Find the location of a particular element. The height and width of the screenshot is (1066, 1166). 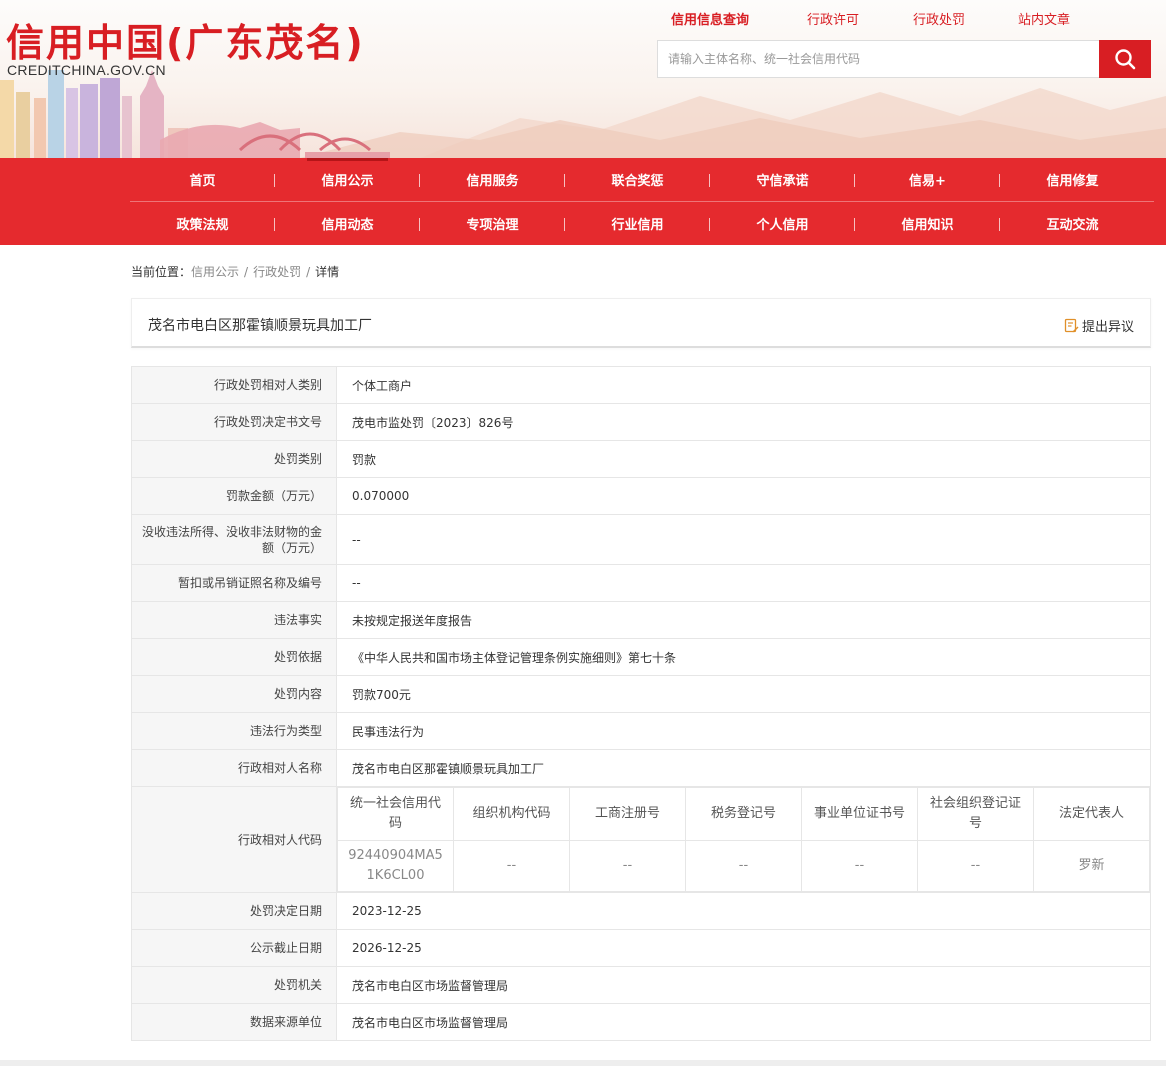

nav-xinyi-plus: 信易+ is located at coordinates (927, 179).